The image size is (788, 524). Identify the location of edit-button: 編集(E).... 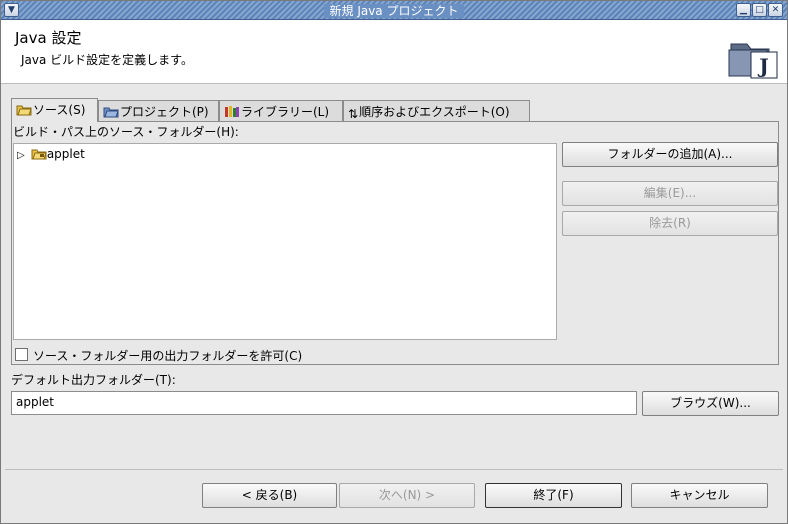
(670, 193).